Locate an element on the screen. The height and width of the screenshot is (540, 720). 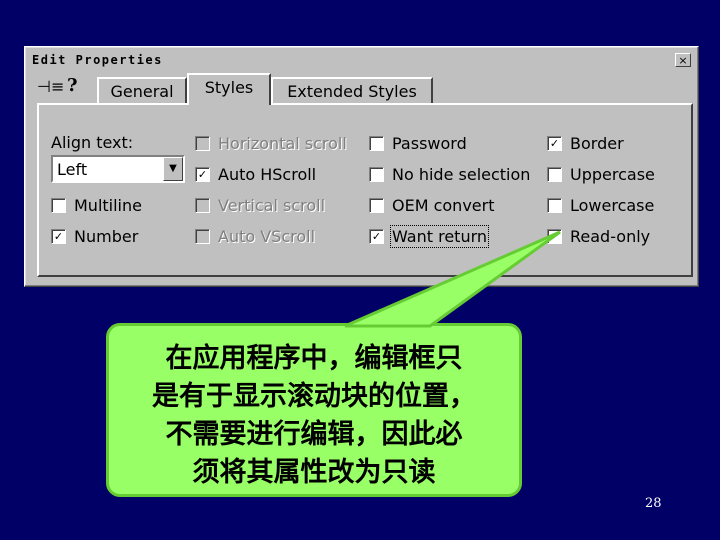
callout-pointer is located at coordinates (452, 279).